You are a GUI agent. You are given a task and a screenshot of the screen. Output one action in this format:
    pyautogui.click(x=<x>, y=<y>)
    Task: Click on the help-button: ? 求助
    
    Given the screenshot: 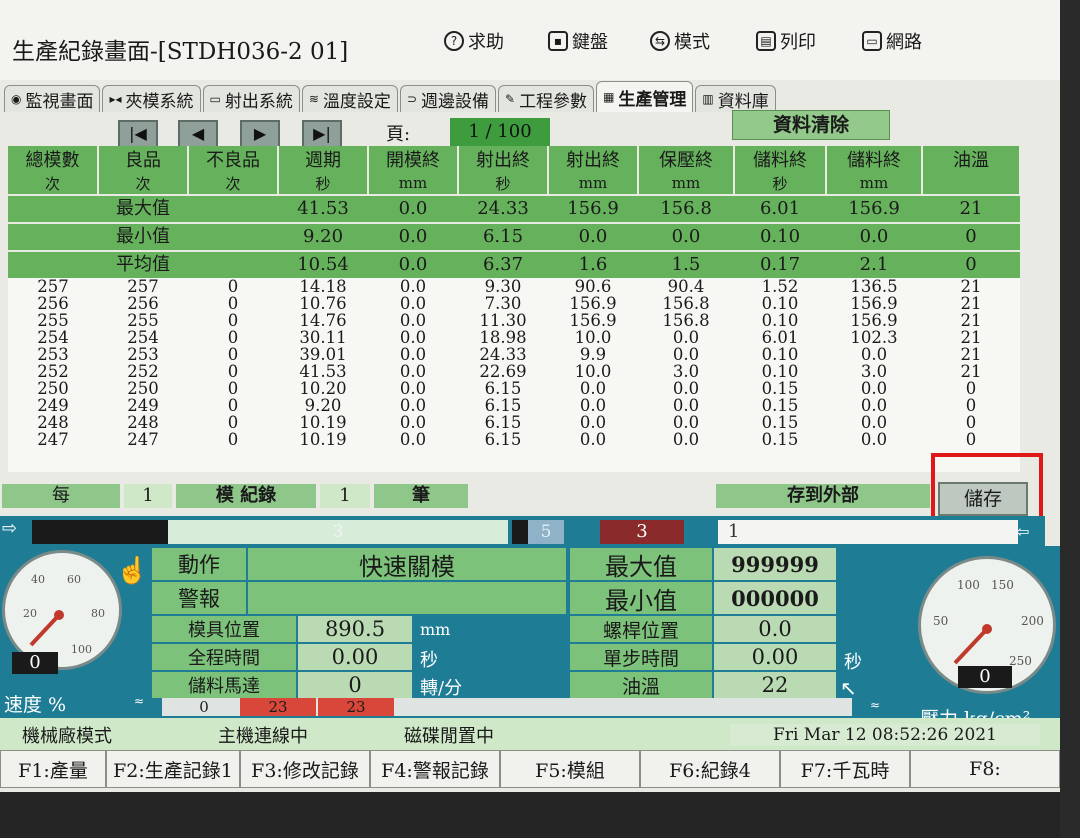 What is the action you would take?
    pyautogui.click(x=474, y=41)
    